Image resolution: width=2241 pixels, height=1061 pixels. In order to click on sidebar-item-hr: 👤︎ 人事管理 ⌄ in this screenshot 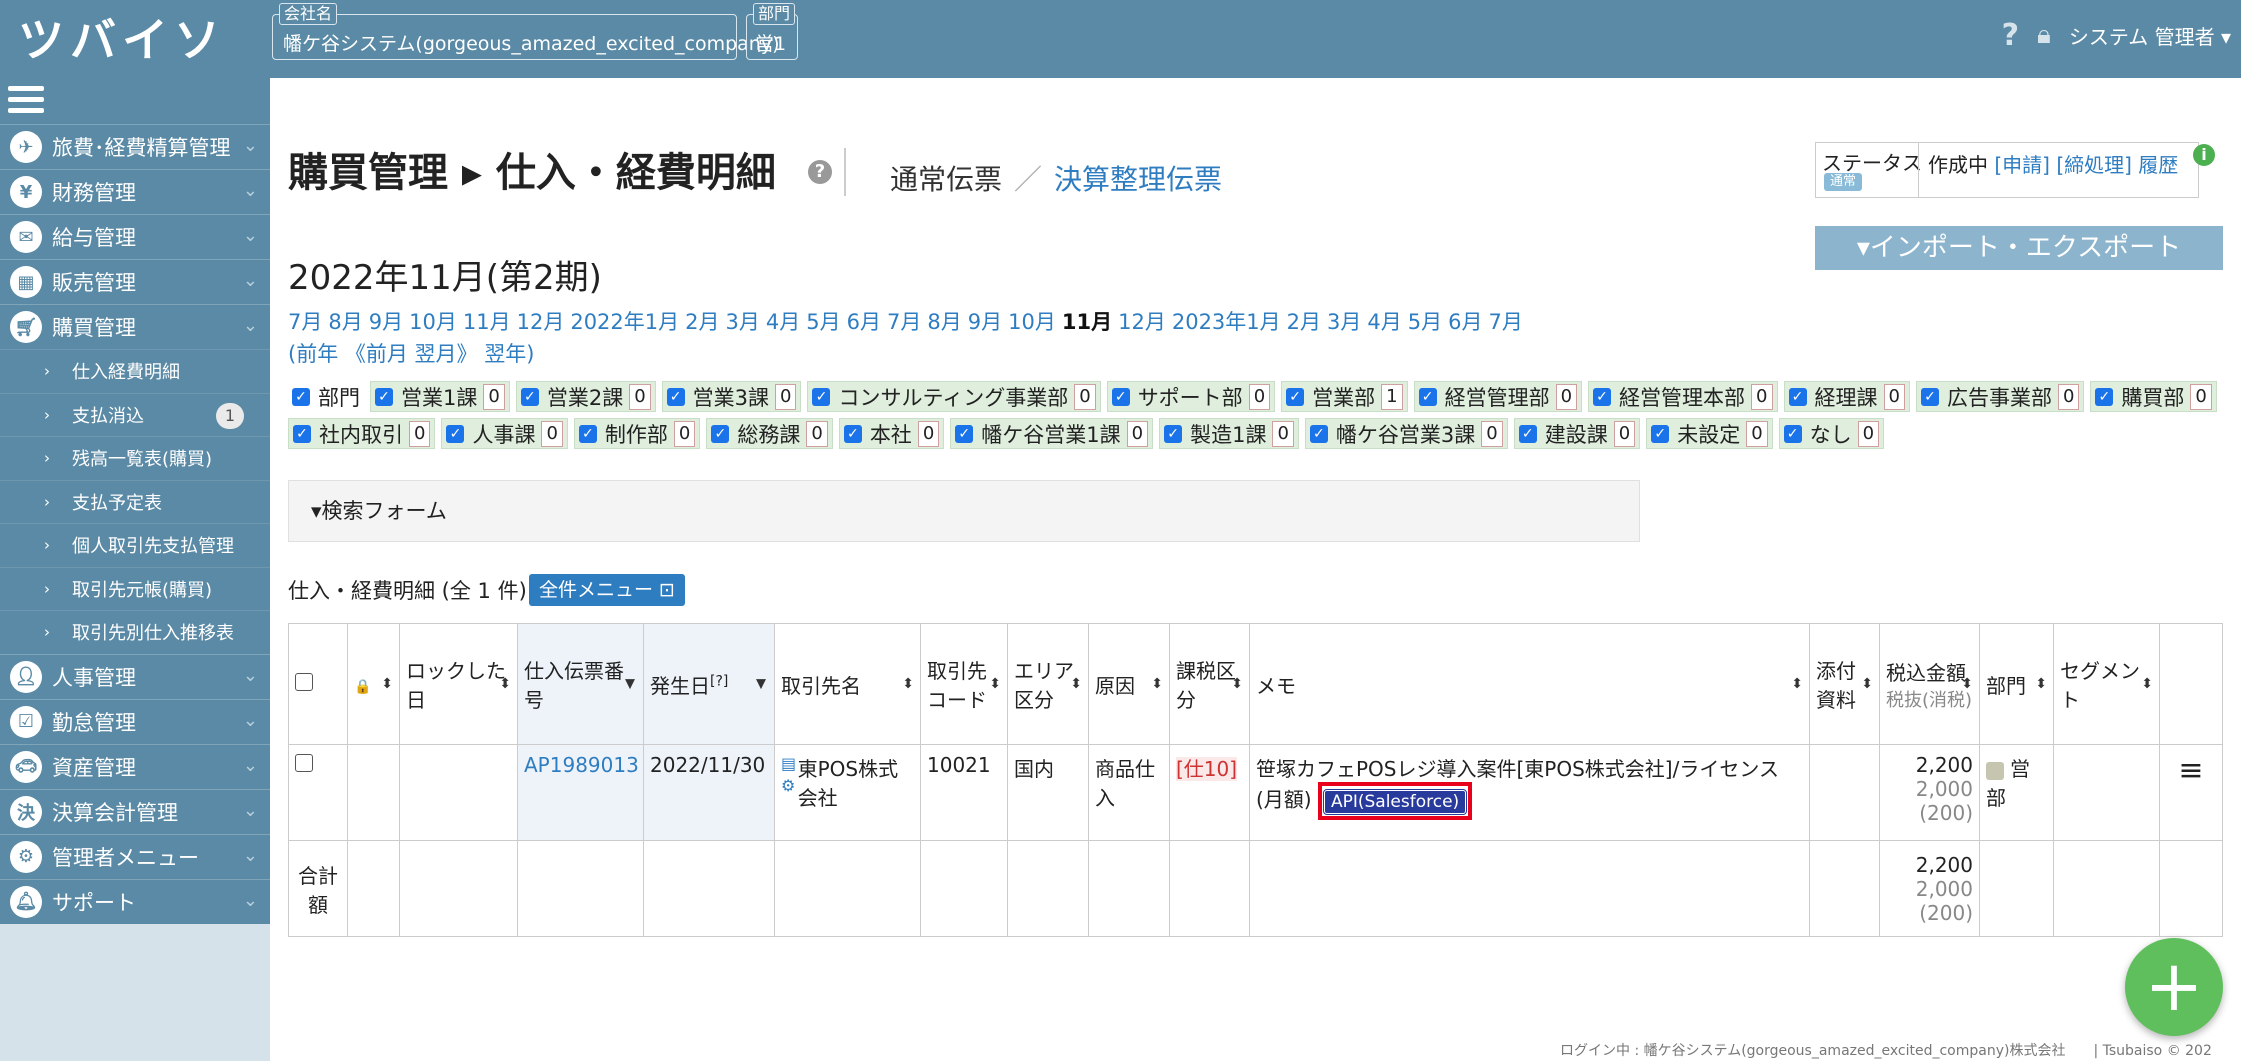, I will do `click(135, 676)`.